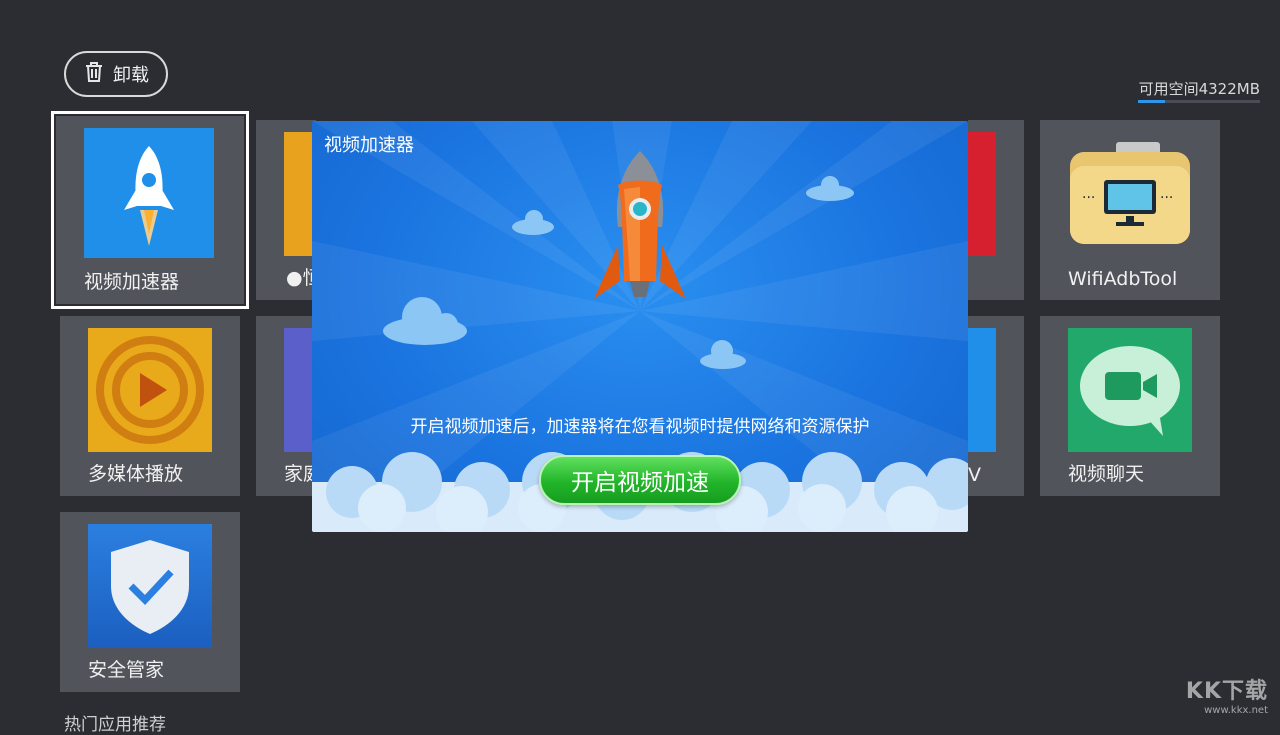 This screenshot has width=1280, height=735. I want to click on app-tile-video-chat: 视频聊天, so click(1130, 406).